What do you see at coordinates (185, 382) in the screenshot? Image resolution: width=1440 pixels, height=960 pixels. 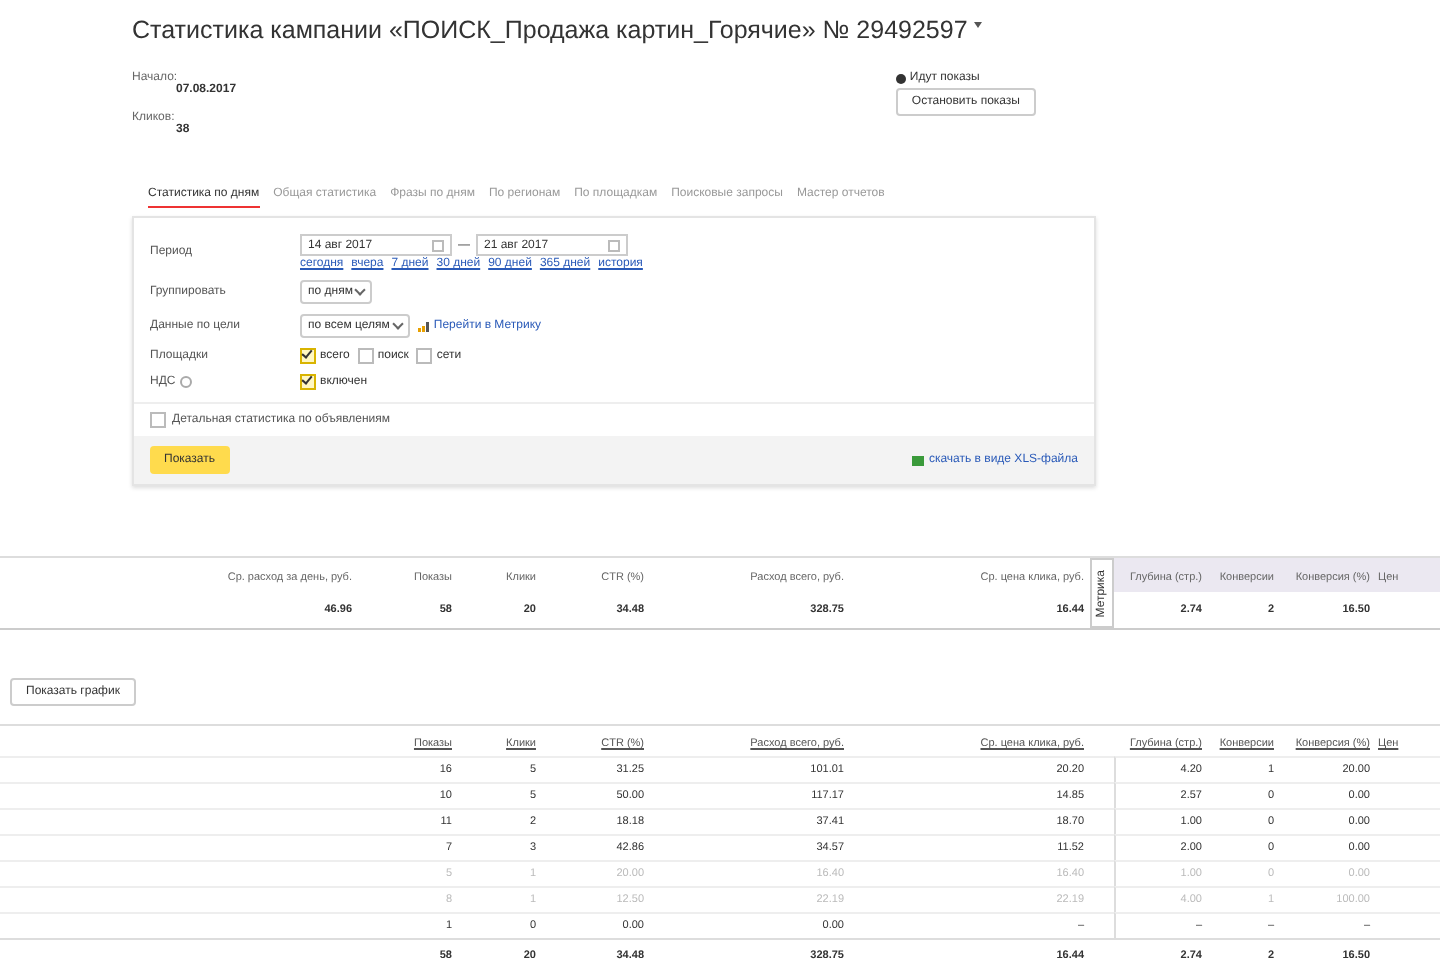 I see `info-icon` at bounding box center [185, 382].